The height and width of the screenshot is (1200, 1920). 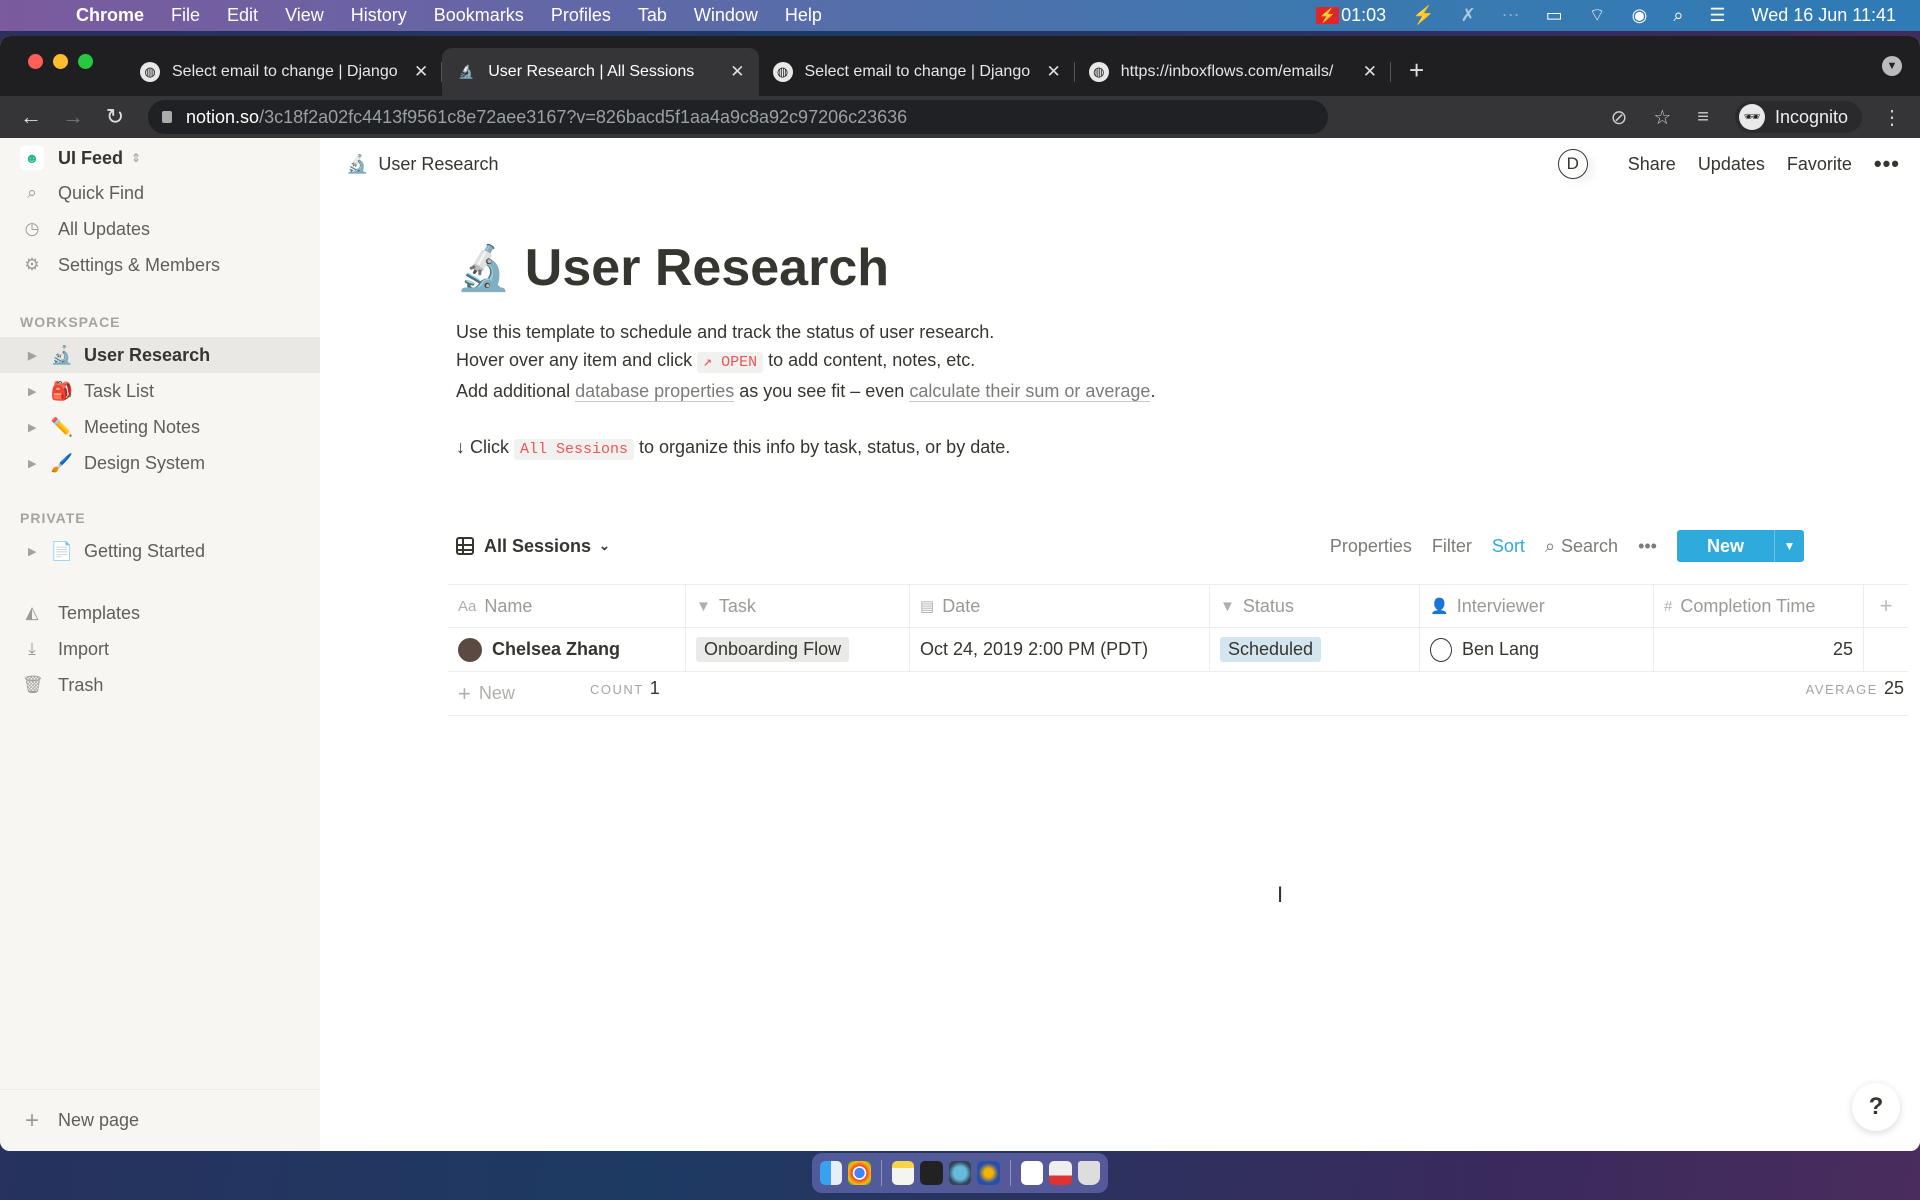 I want to click on filter-button: Filter, so click(x=1452, y=546).